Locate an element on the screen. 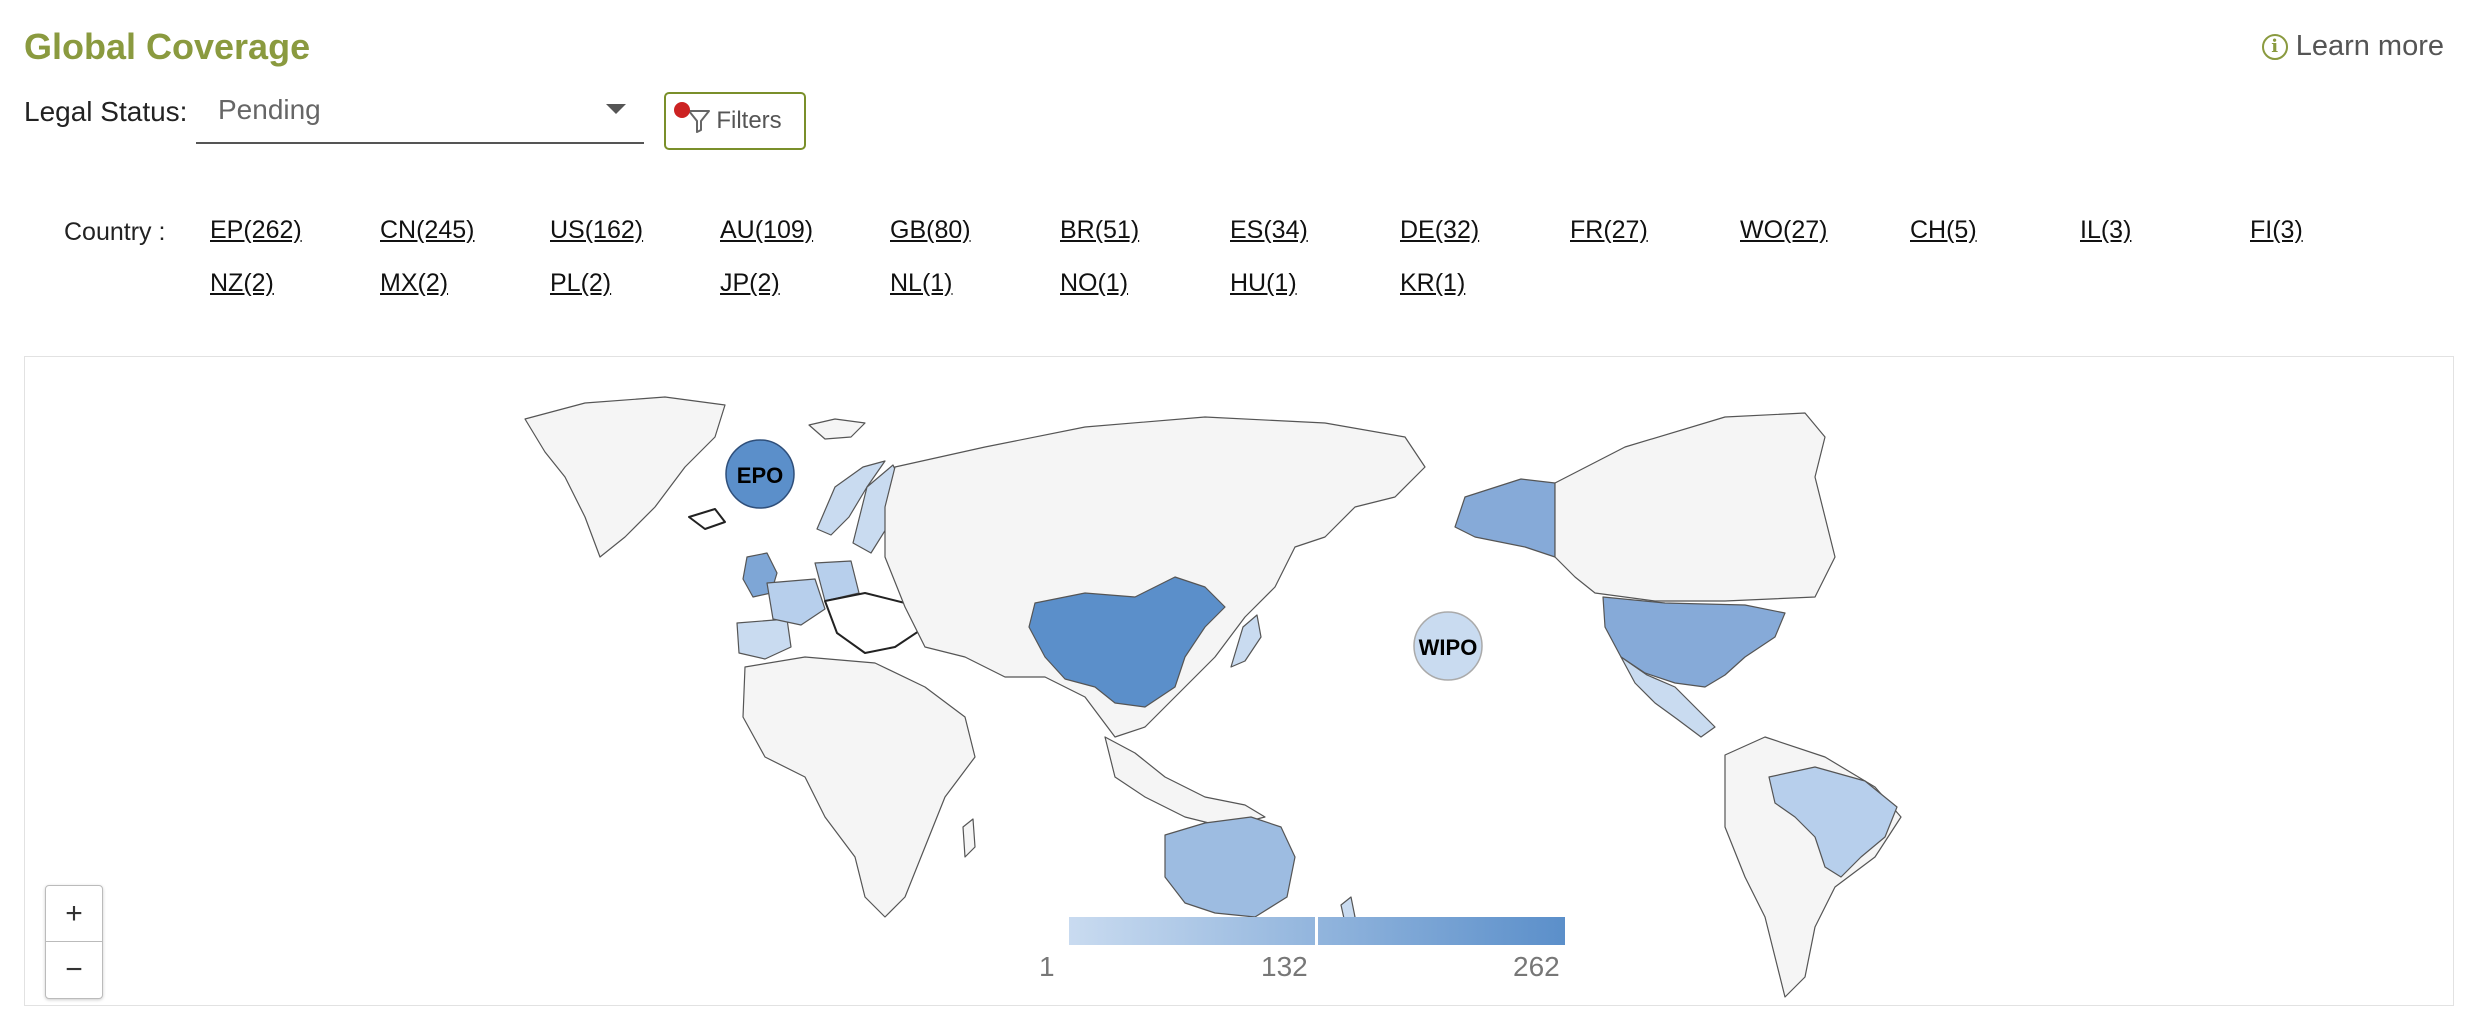 The image size is (2474, 1030). legal-status-label: Legal Status: is located at coordinates (106, 111).